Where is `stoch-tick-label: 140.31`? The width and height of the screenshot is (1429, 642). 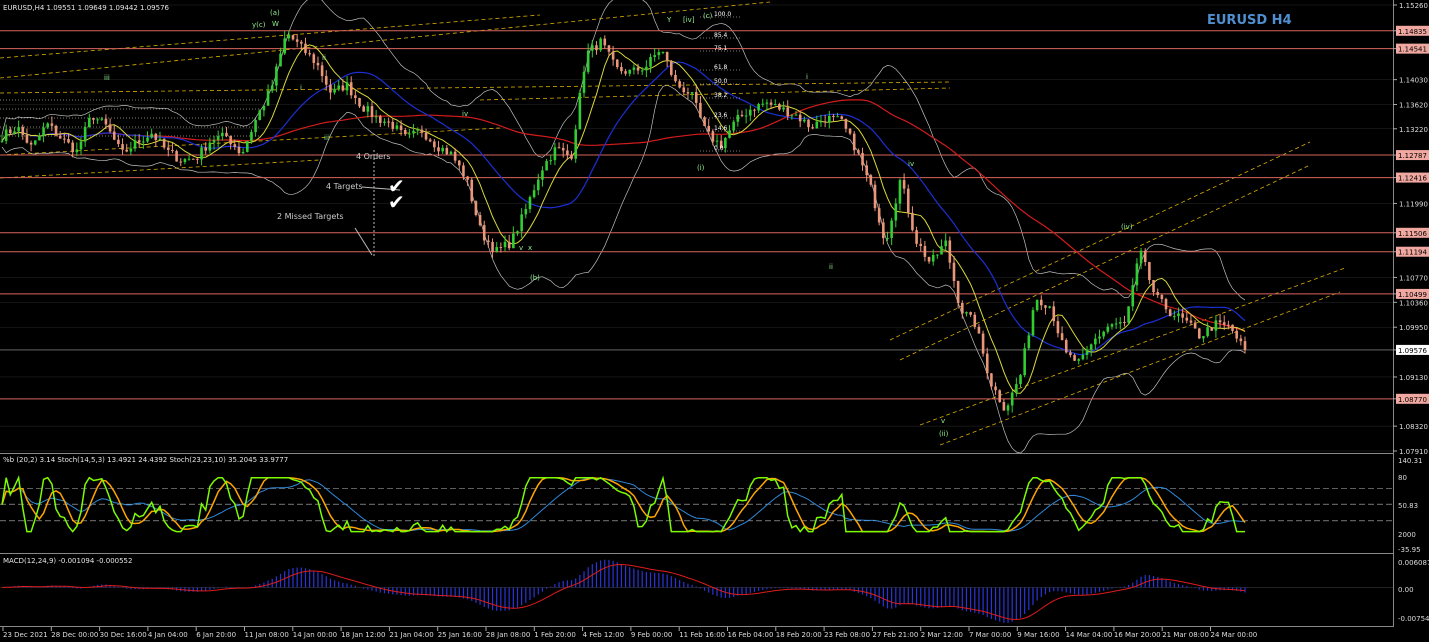 stoch-tick-label: 140.31 is located at coordinates (1410, 461).